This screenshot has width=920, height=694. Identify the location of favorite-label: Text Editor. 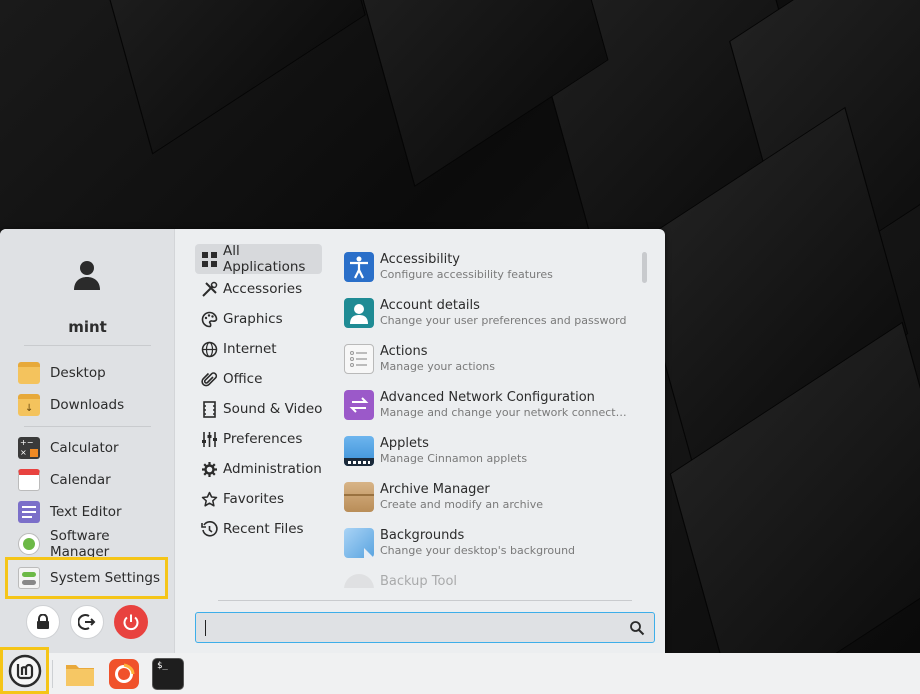
(86, 512).